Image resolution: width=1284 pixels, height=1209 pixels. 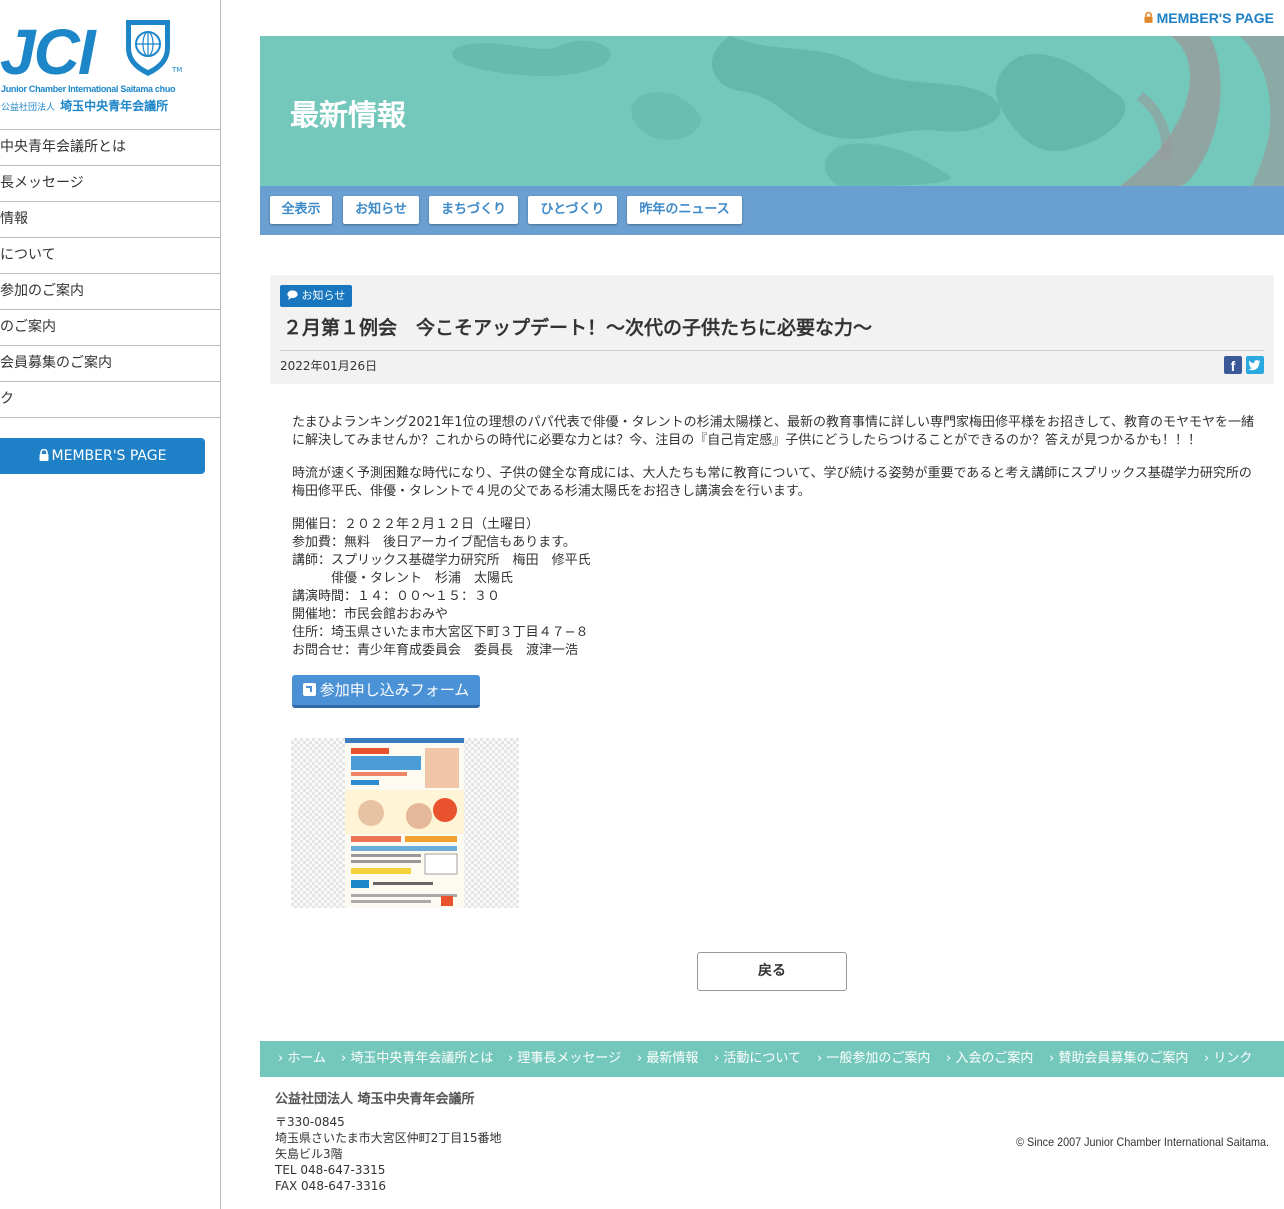 What do you see at coordinates (330, 1170) in the screenshot?
I see `footer-tel: TEL 048-647-3315` at bounding box center [330, 1170].